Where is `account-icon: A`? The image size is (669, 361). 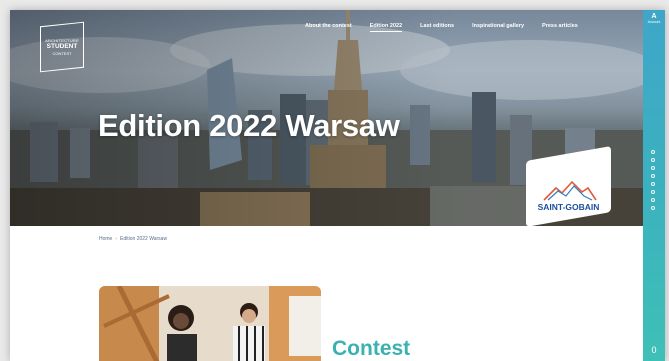 account-icon: A is located at coordinates (654, 16).